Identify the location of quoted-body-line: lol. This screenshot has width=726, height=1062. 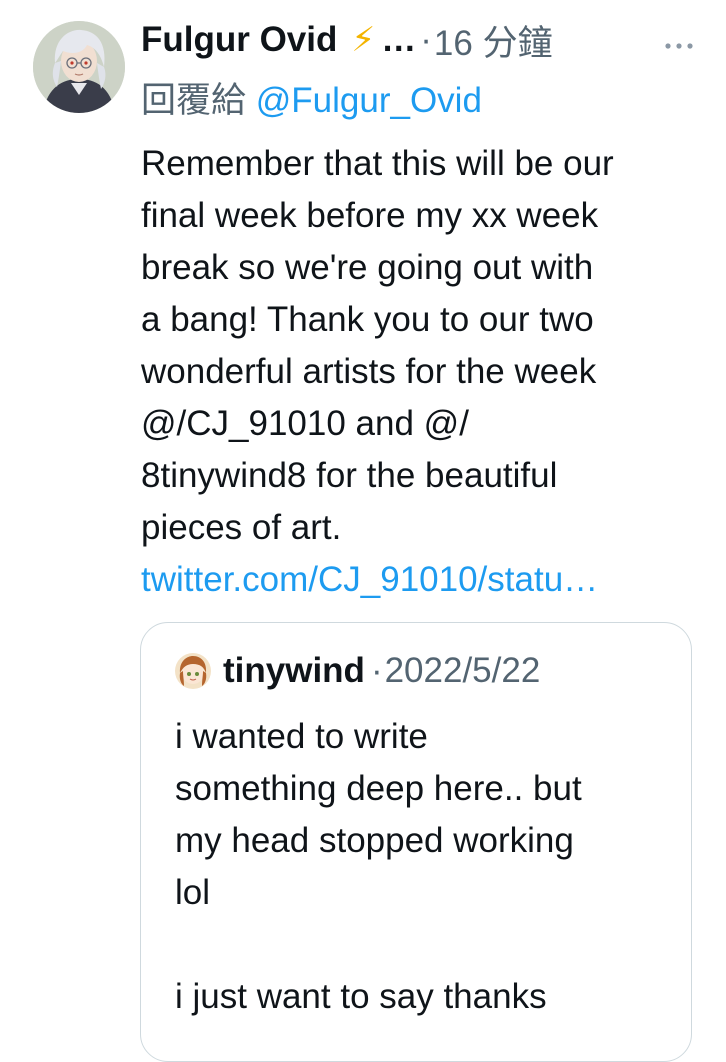
(193, 892).